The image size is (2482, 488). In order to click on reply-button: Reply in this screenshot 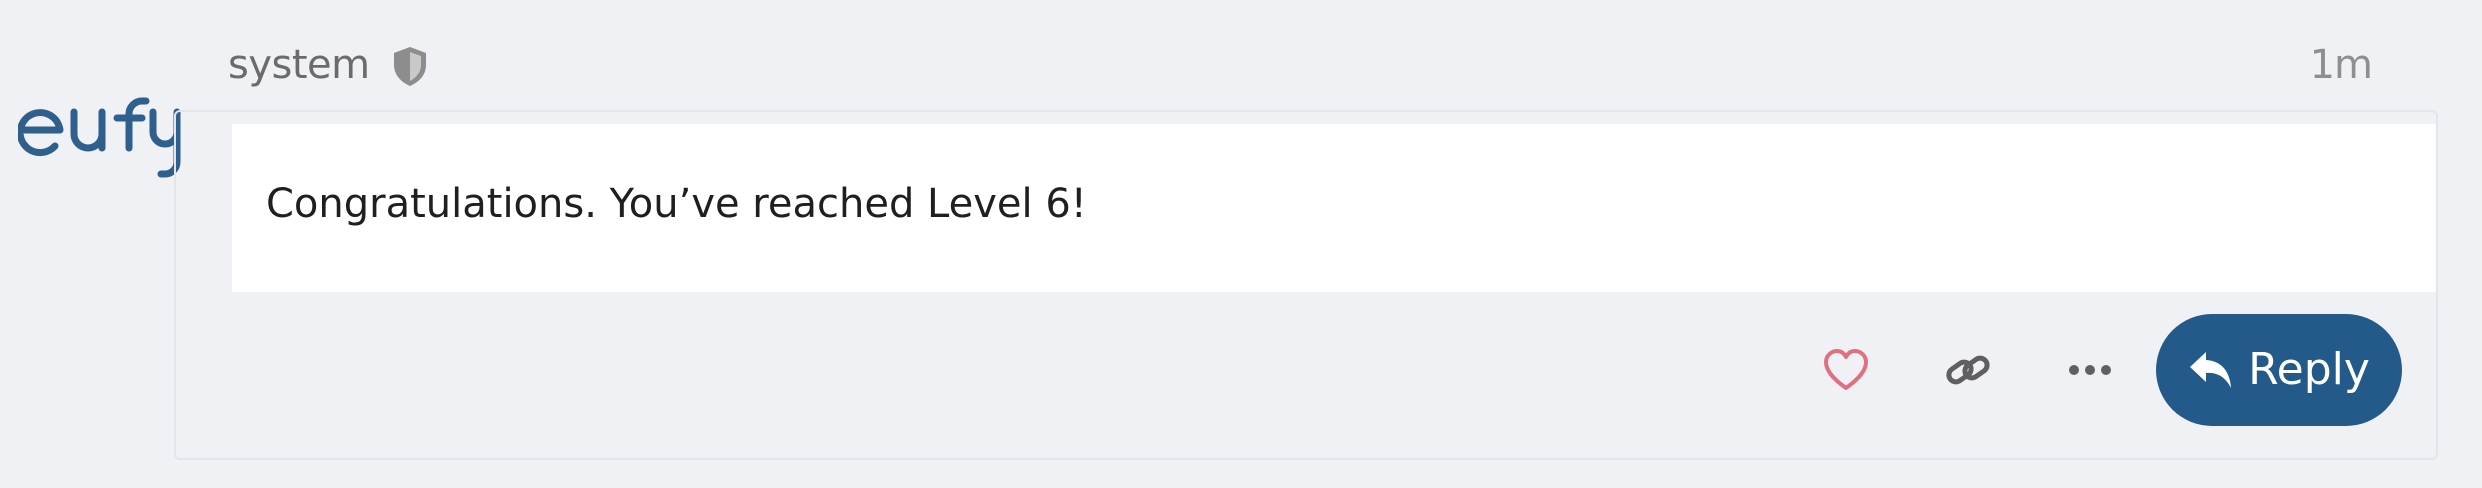, I will do `click(2279, 370)`.